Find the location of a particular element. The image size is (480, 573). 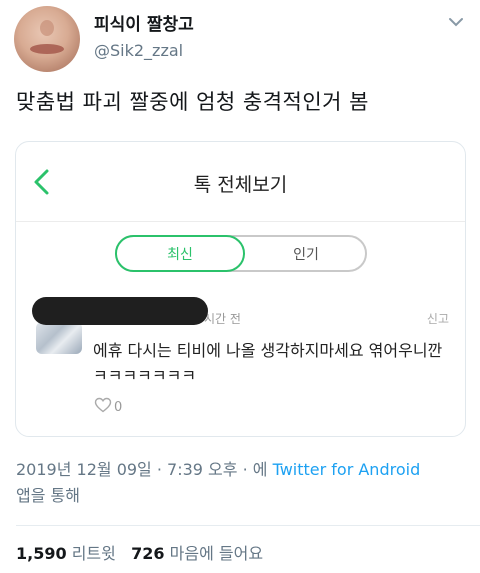

like-count: 726 is located at coordinates (148, 553).